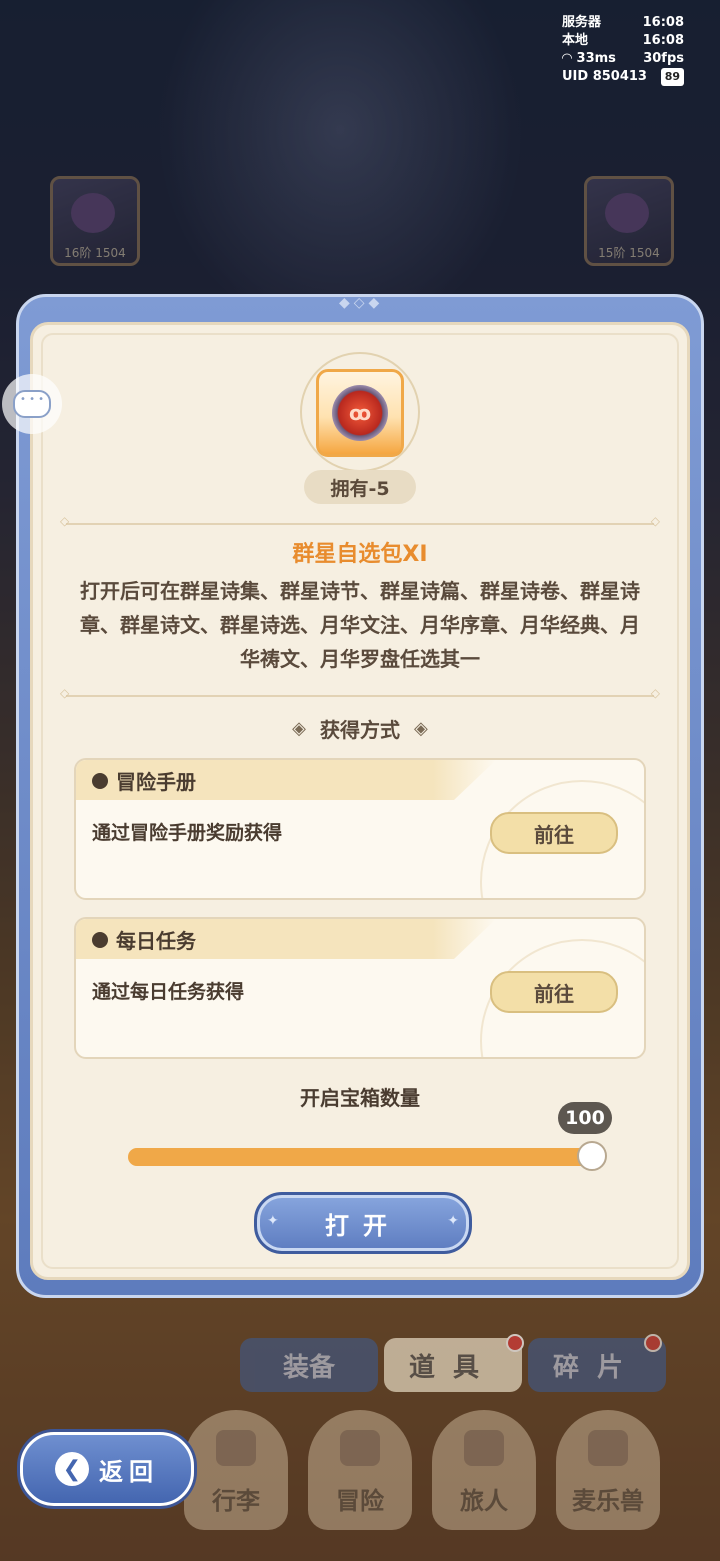  What do you see at coordinates (663, 22) in the screenshot?
I see `server-time: 16:08` at bounding box center [663, 22].